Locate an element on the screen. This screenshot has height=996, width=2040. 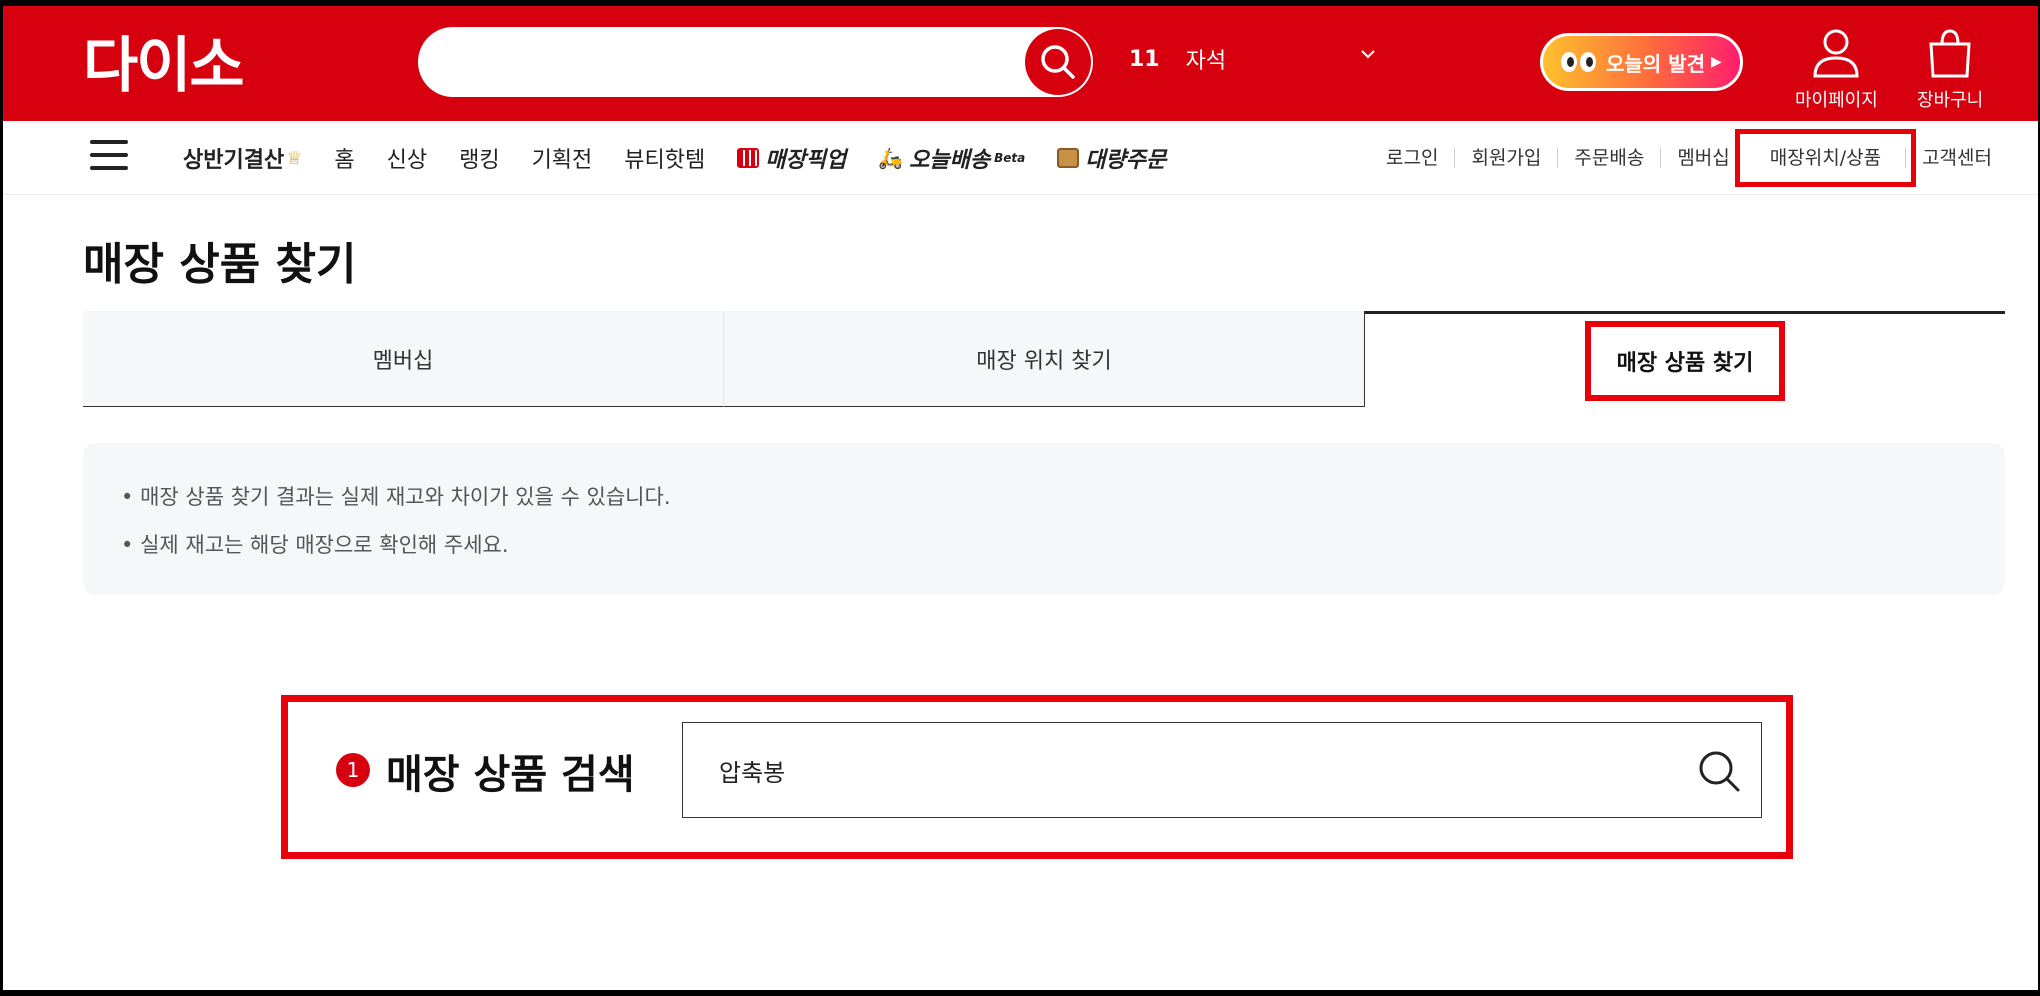
eyes-icon is located at coordinates (1578, 62).